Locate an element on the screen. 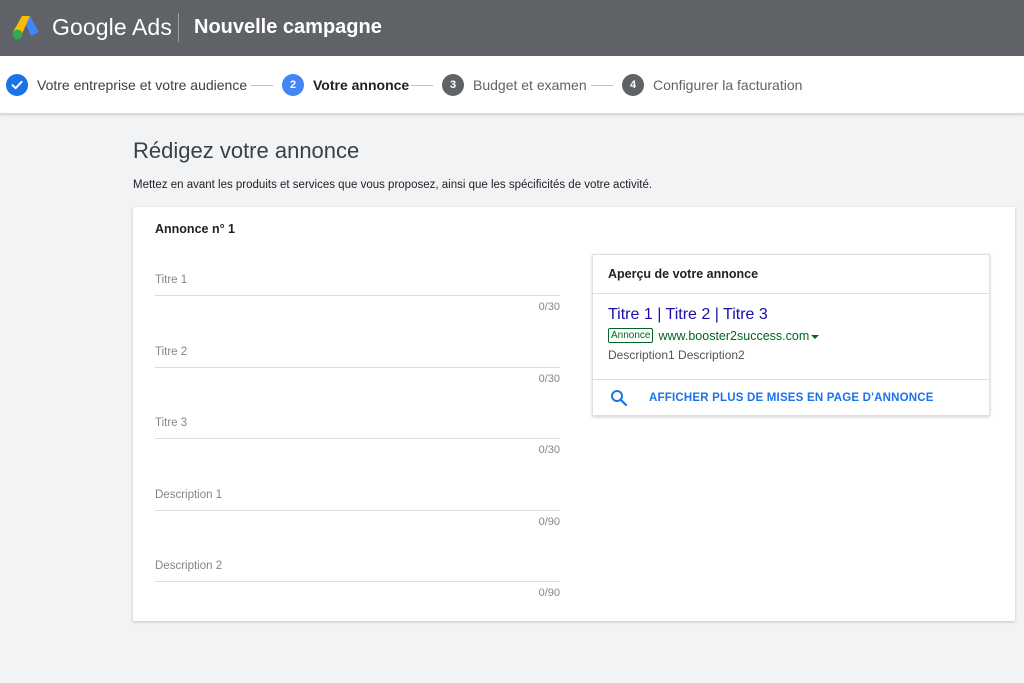  search-icon is located at coordinates (619, 398).